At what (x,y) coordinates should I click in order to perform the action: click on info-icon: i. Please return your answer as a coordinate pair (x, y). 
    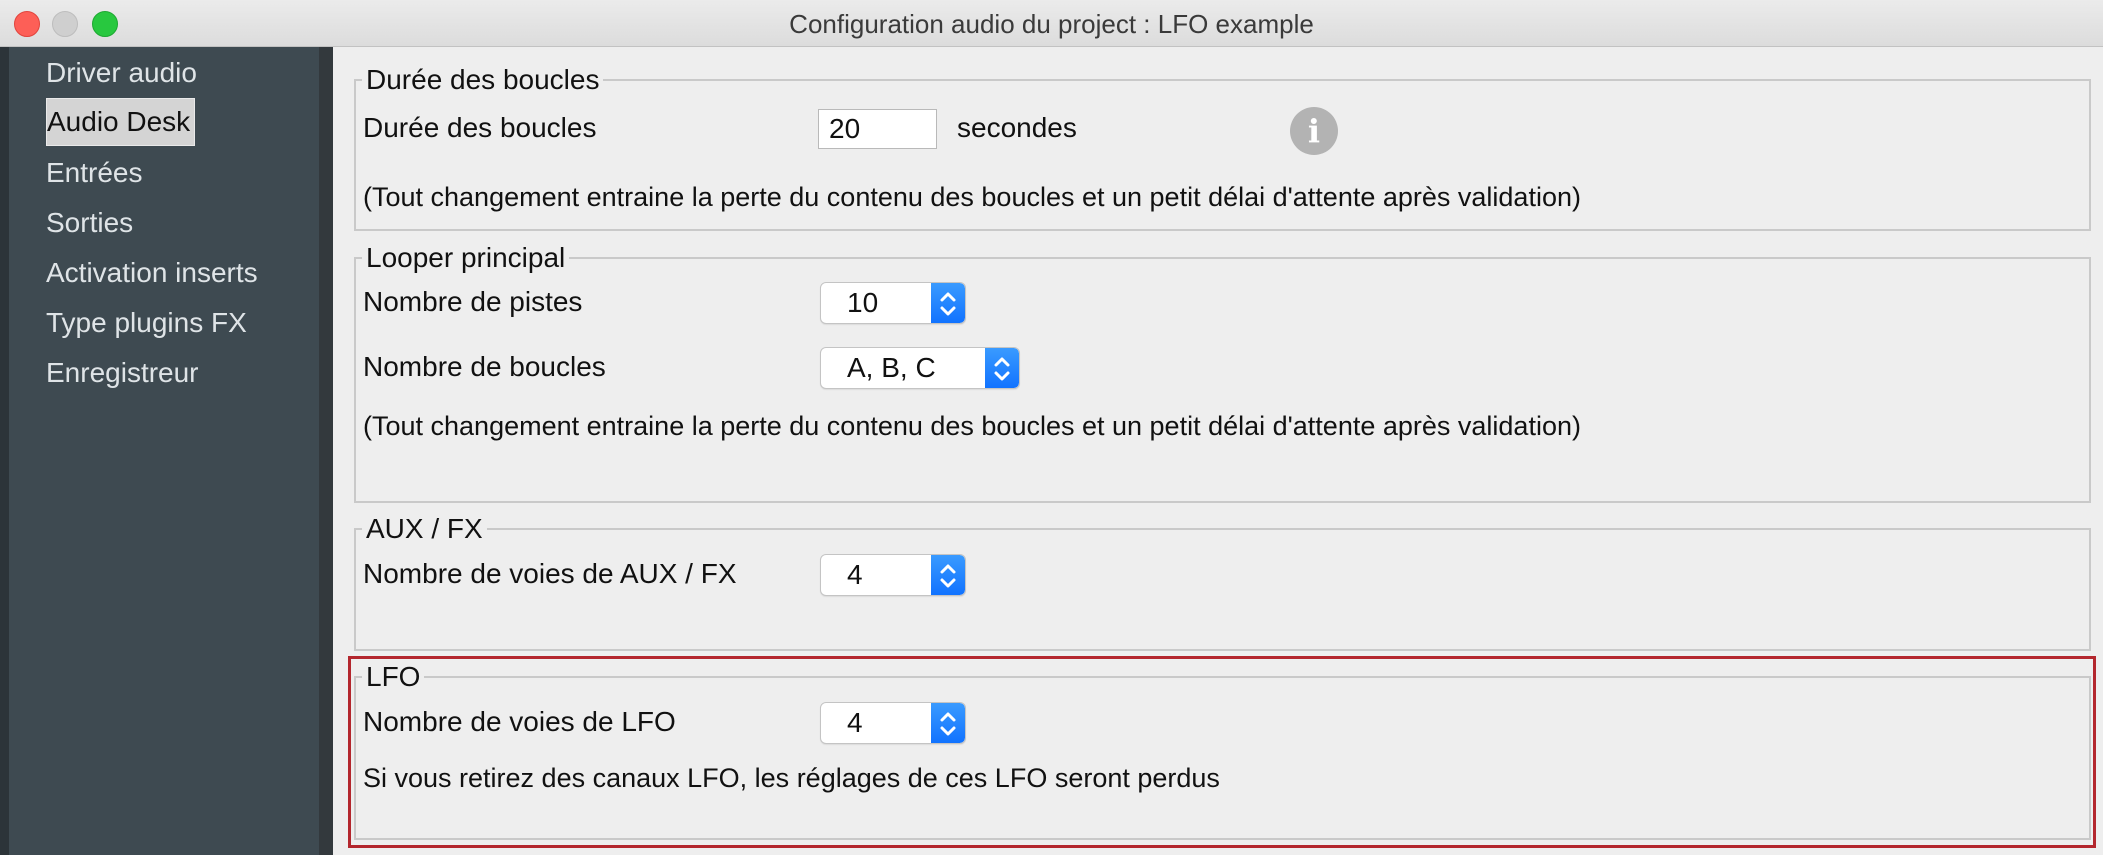
    Looking at the image, I should click on (1314, 131).